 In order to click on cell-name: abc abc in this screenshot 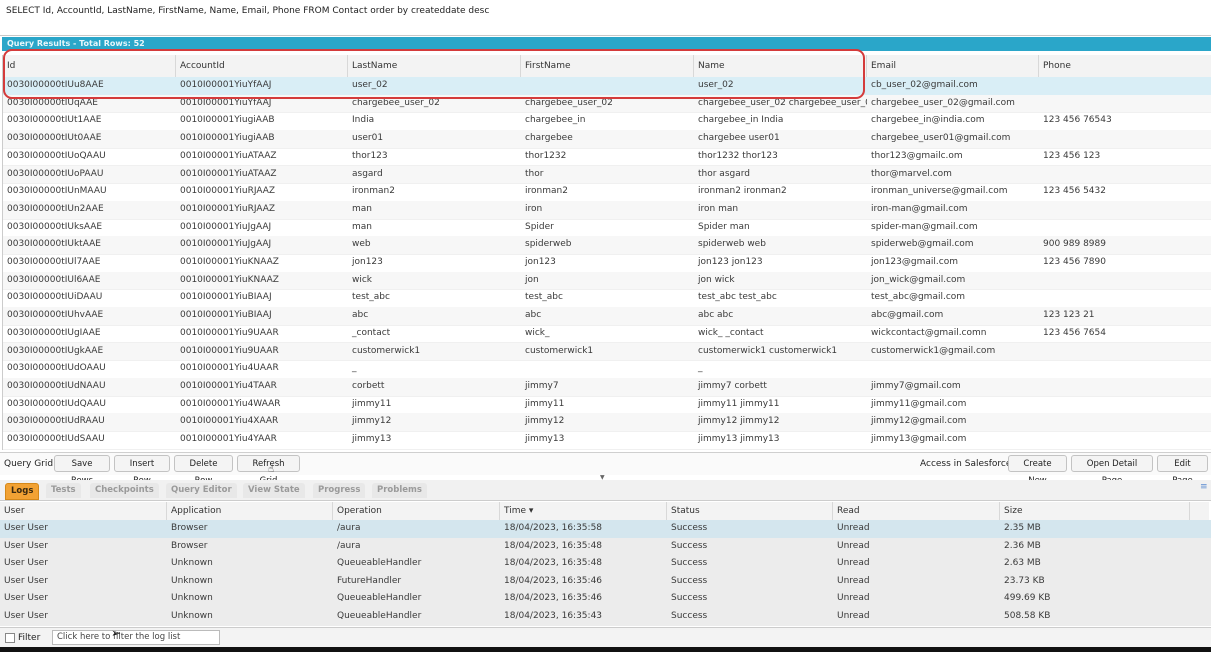, I will do `click(780, 316)`.